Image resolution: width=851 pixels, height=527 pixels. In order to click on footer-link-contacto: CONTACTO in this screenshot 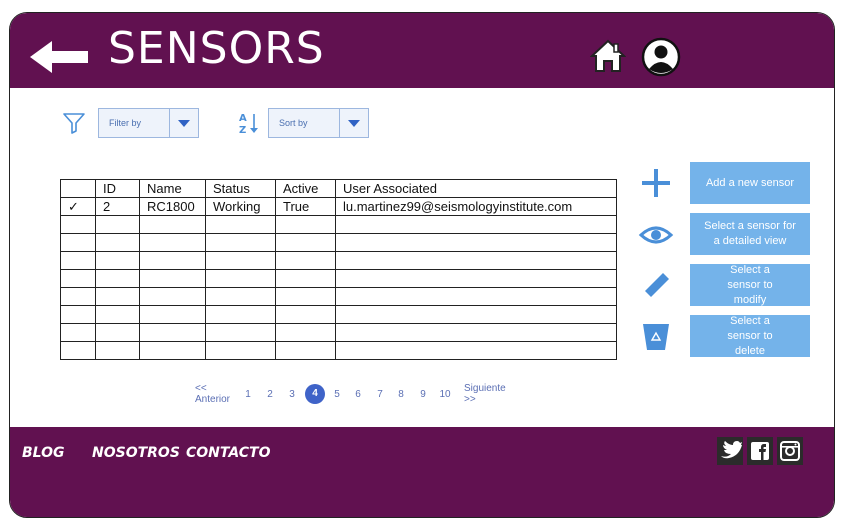, I will do `click(228, 453)`.